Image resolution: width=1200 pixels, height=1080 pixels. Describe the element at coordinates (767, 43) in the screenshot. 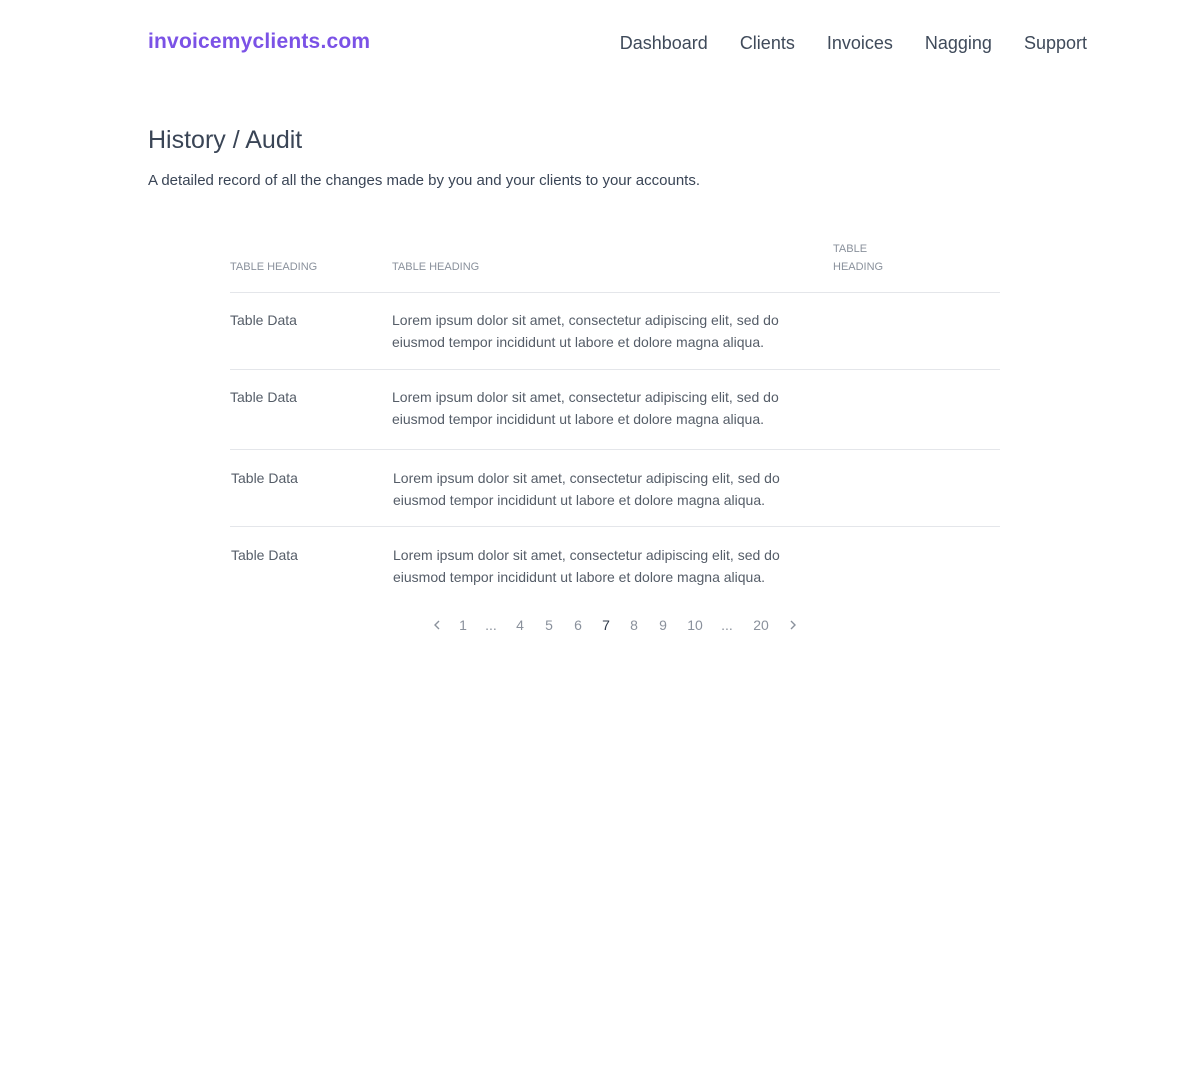

I see `nav-clients: Clients` at that location.